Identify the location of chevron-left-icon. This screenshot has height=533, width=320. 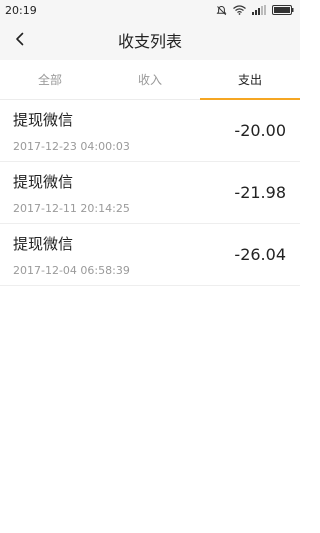
(20, 40).